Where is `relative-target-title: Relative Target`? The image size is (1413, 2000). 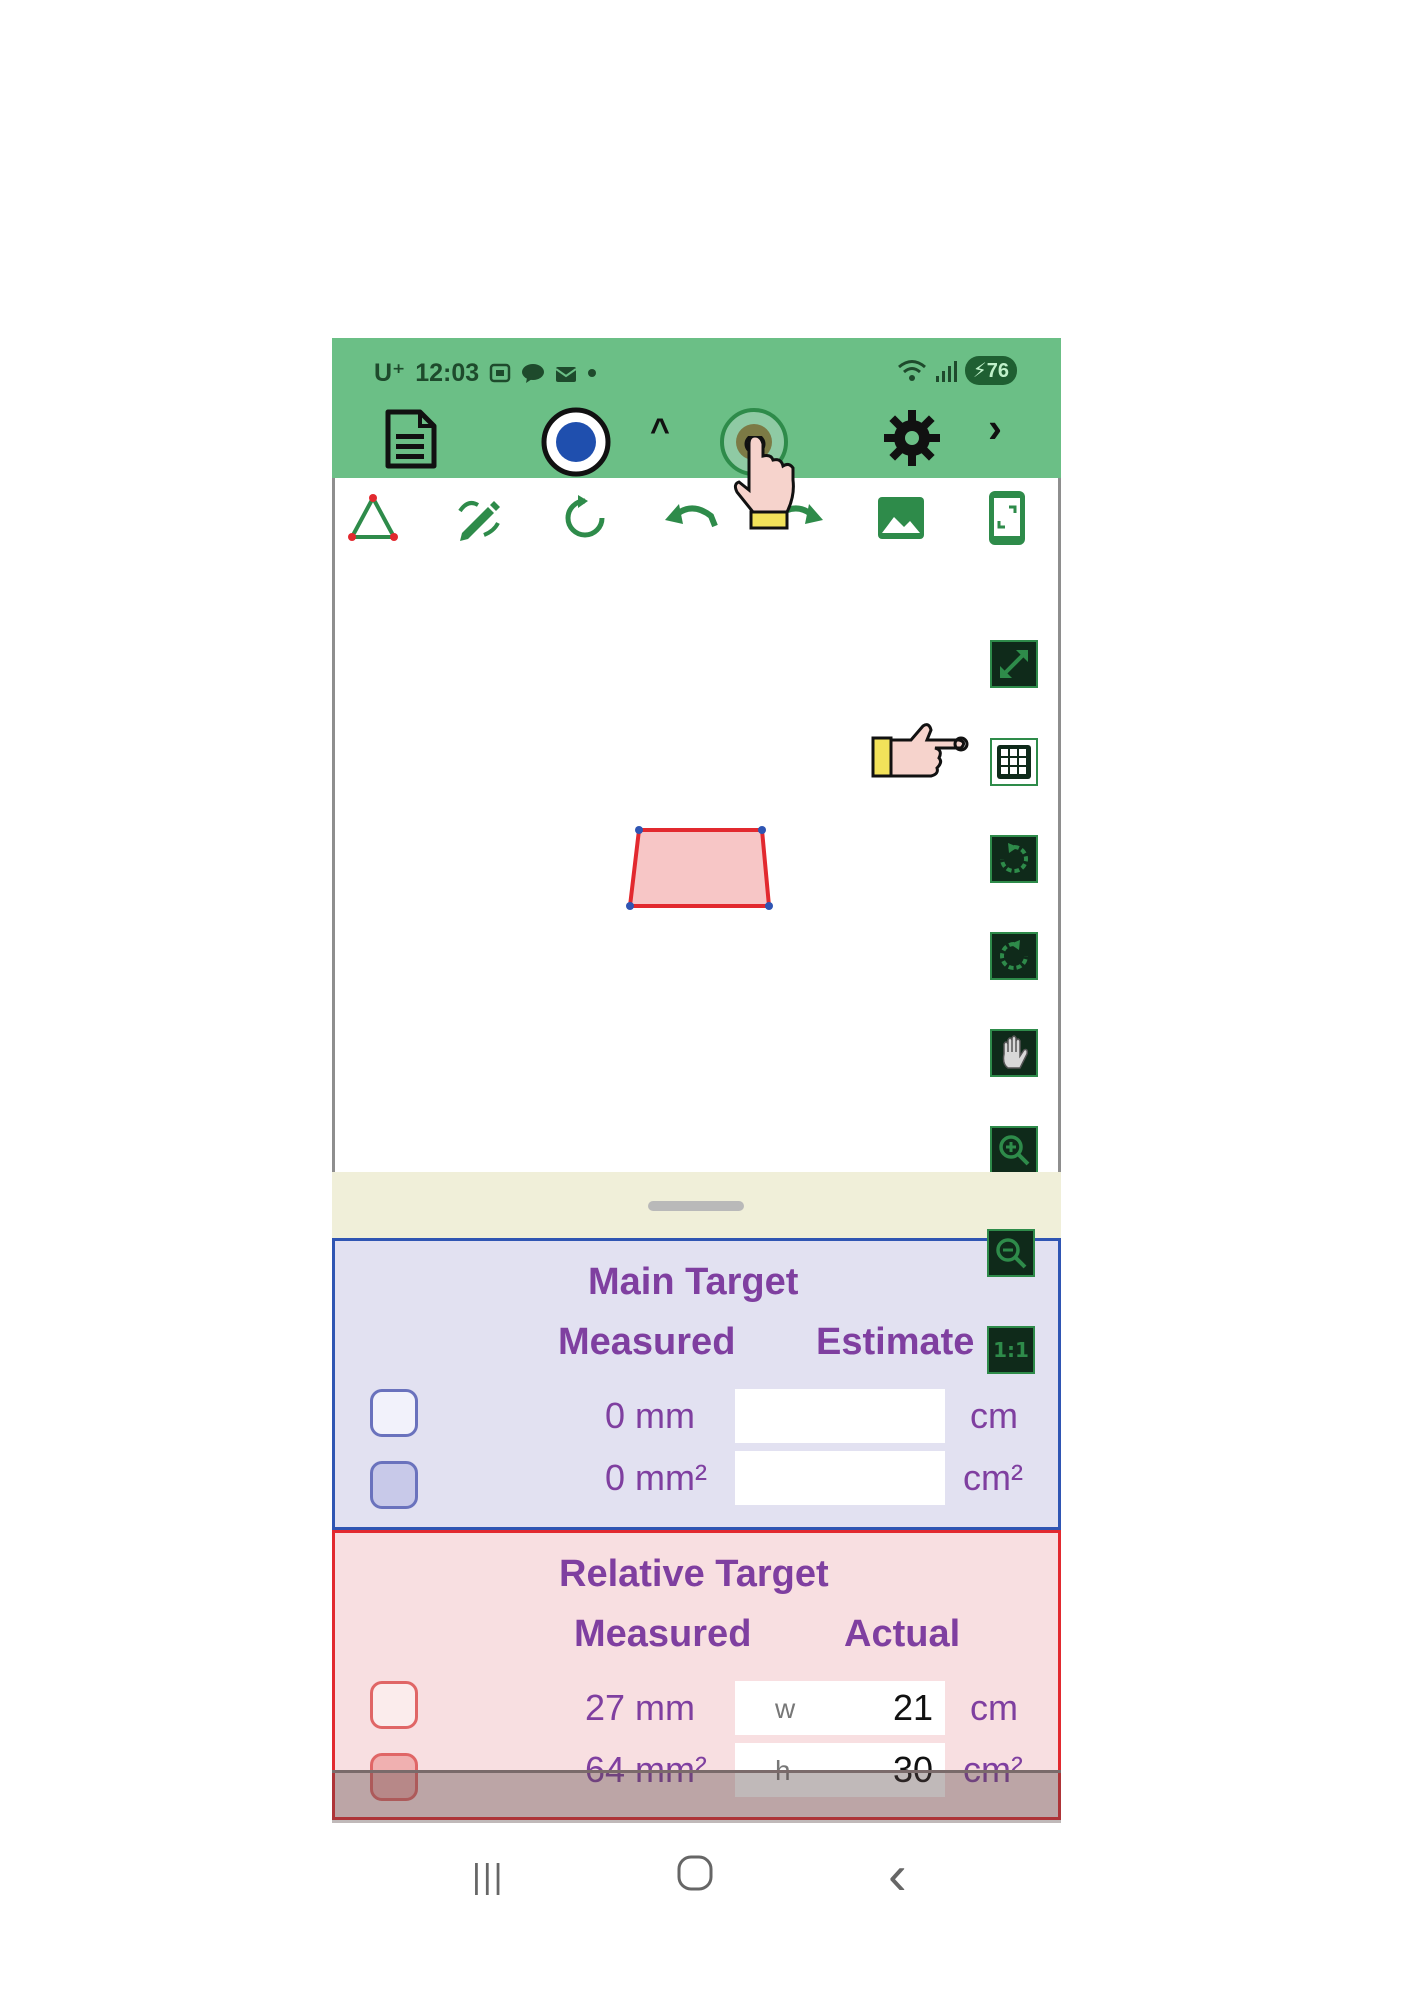
relative-target-title: Relative Target is located at coordinates (694, 1574).